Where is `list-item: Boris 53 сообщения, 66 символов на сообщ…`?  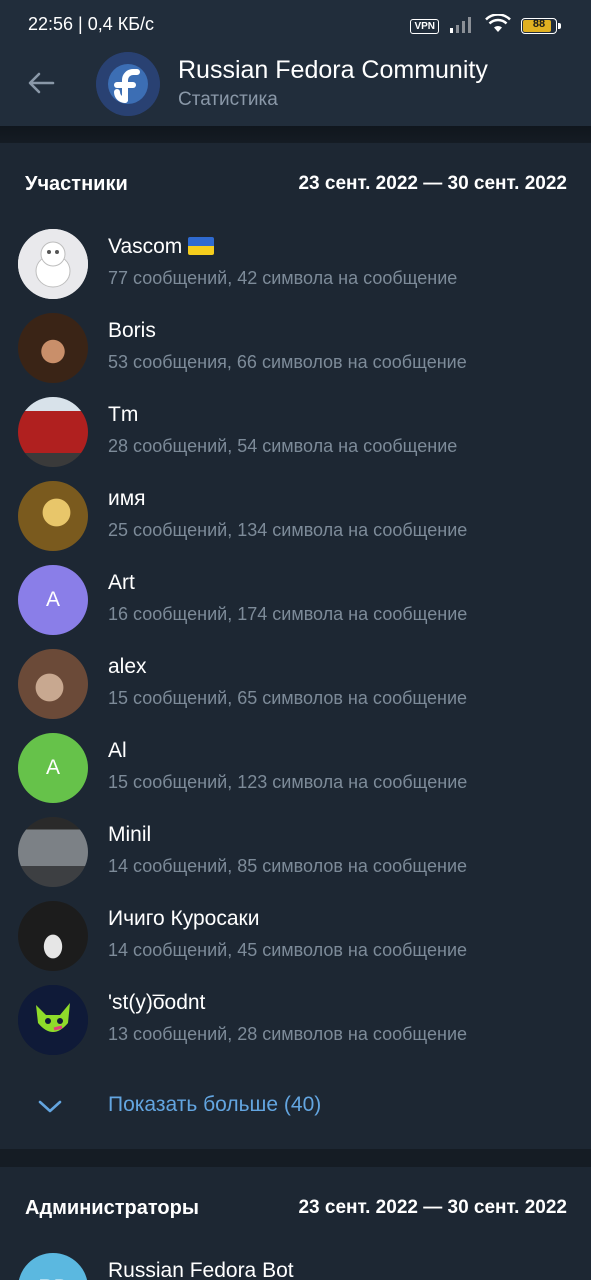 list-item: Boris 53 сообщения, 66 символов на сообщ… is located at coordinates (295, 355).